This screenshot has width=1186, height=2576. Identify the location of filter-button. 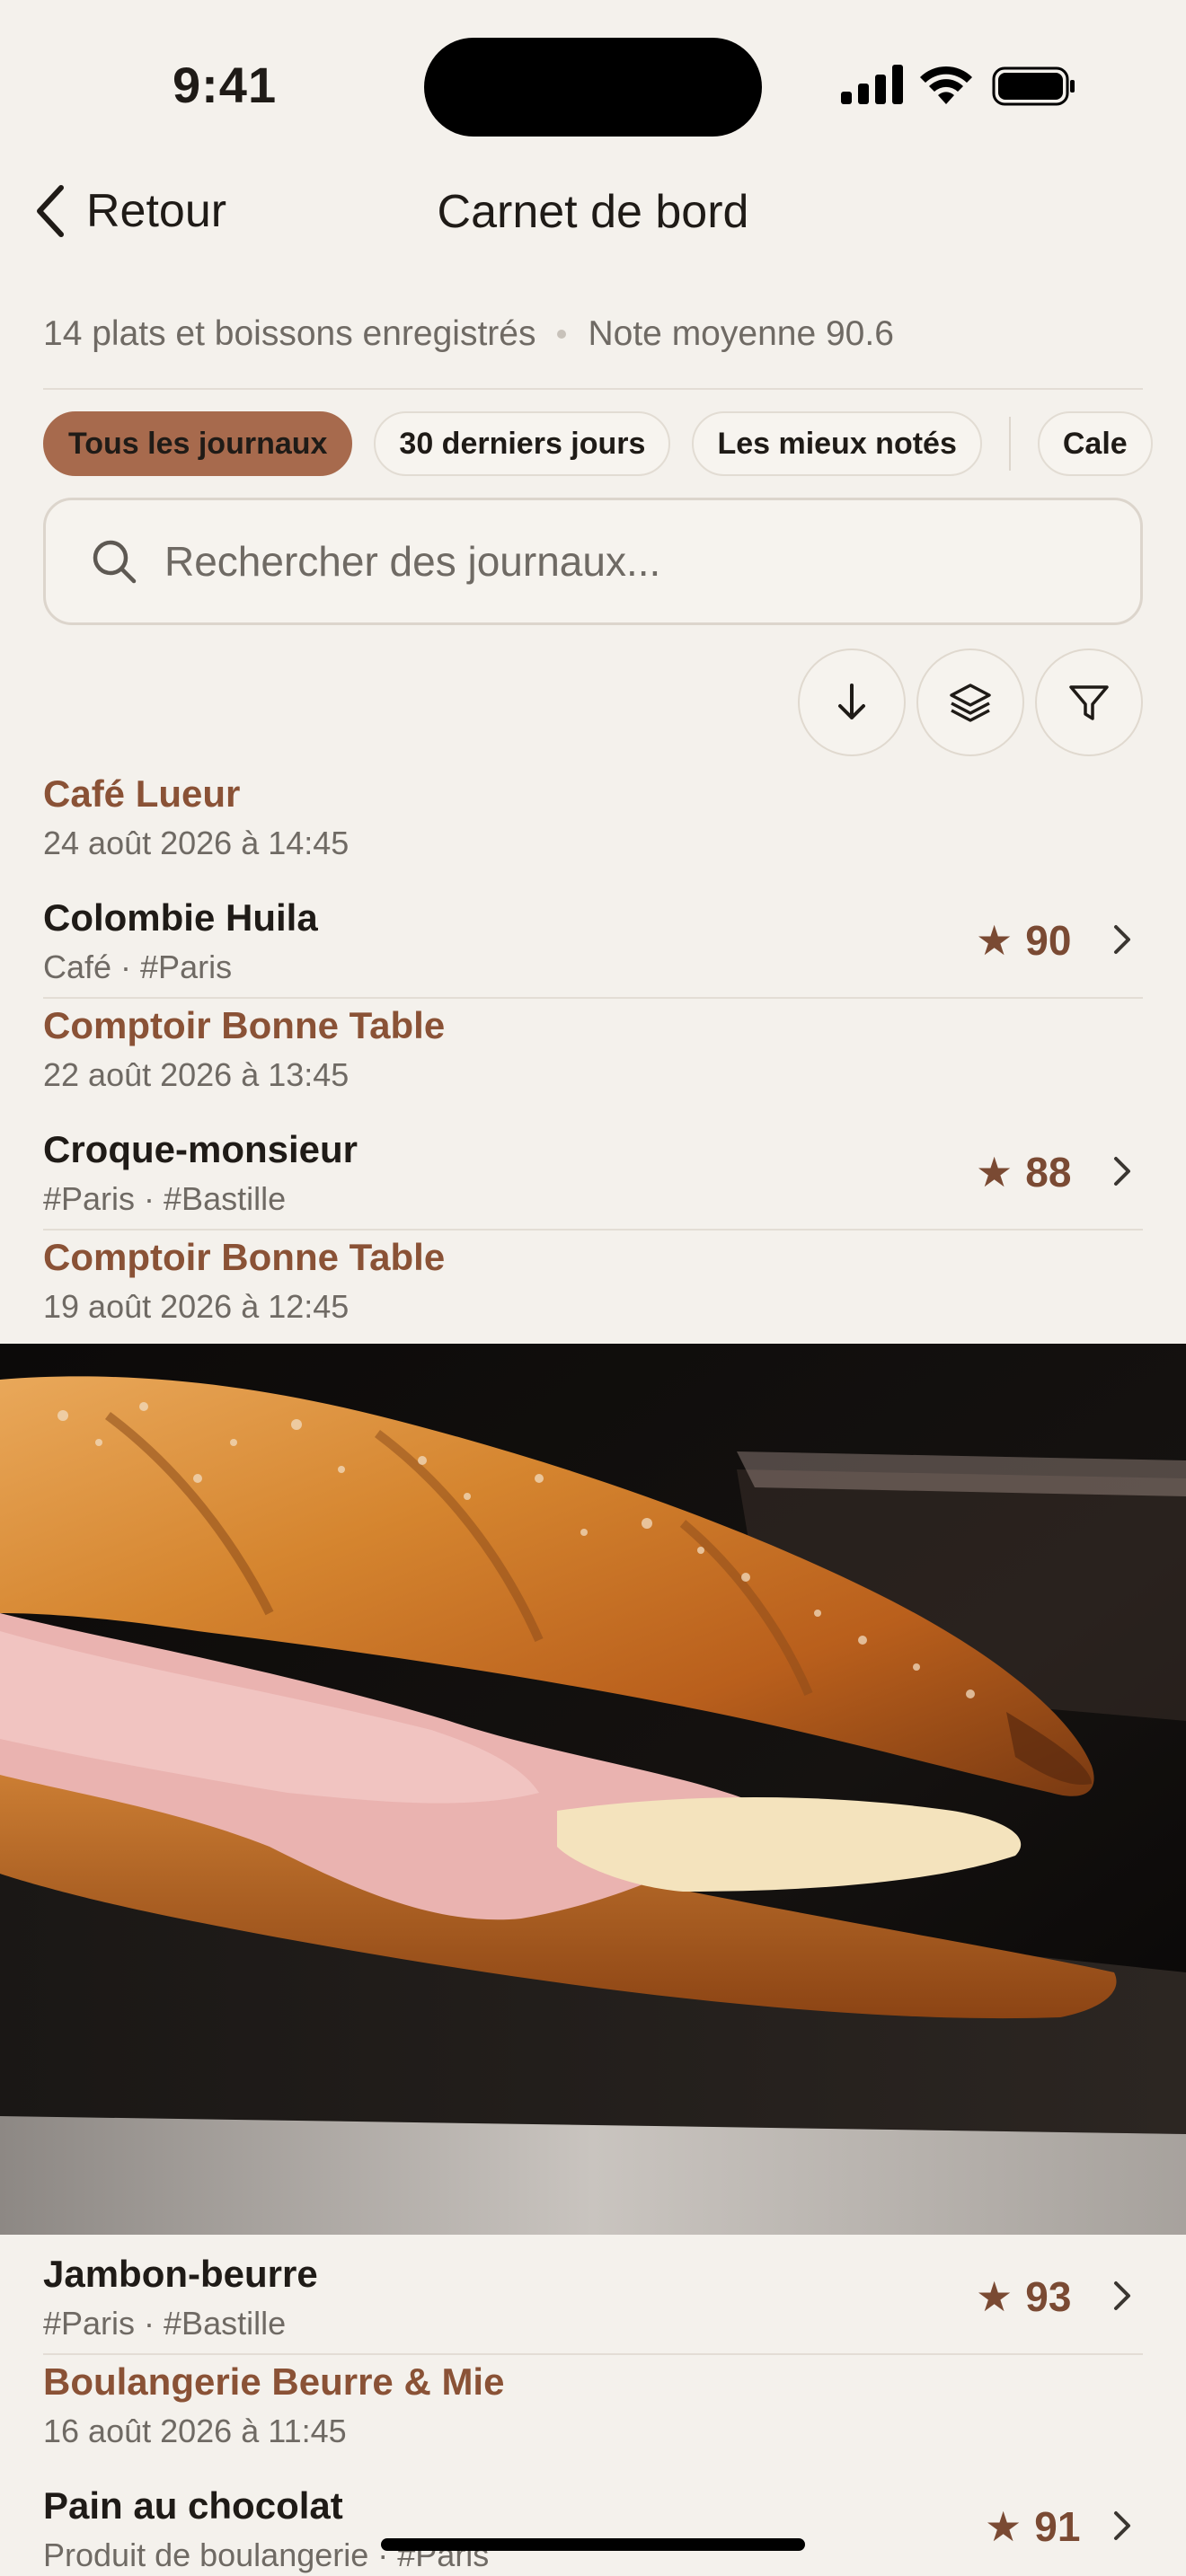
(1089, 702).